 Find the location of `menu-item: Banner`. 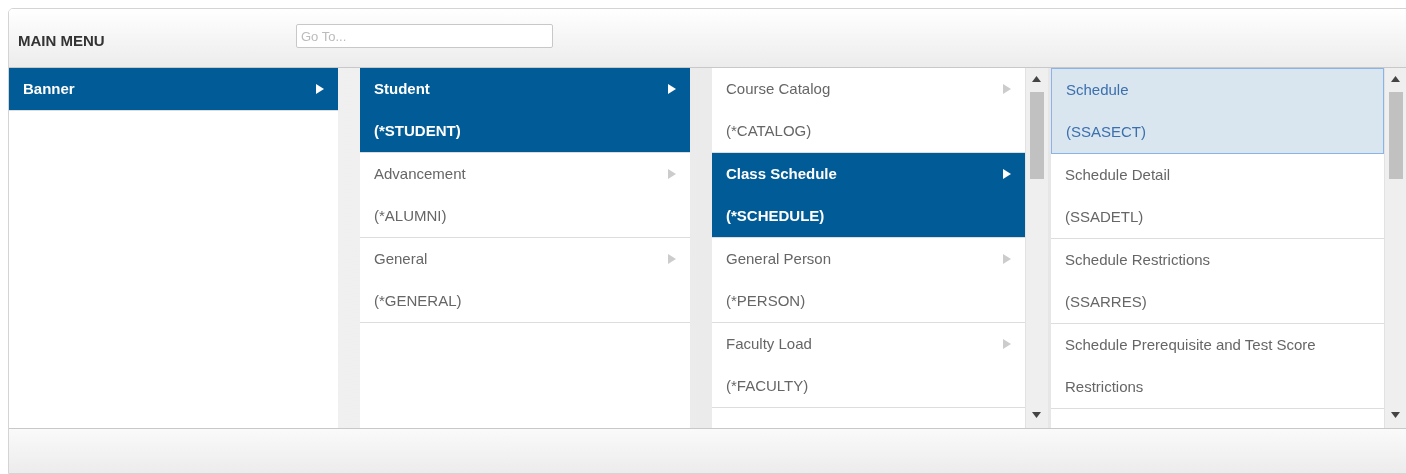

menu-item: Banner is located at coordinates (173, 89).